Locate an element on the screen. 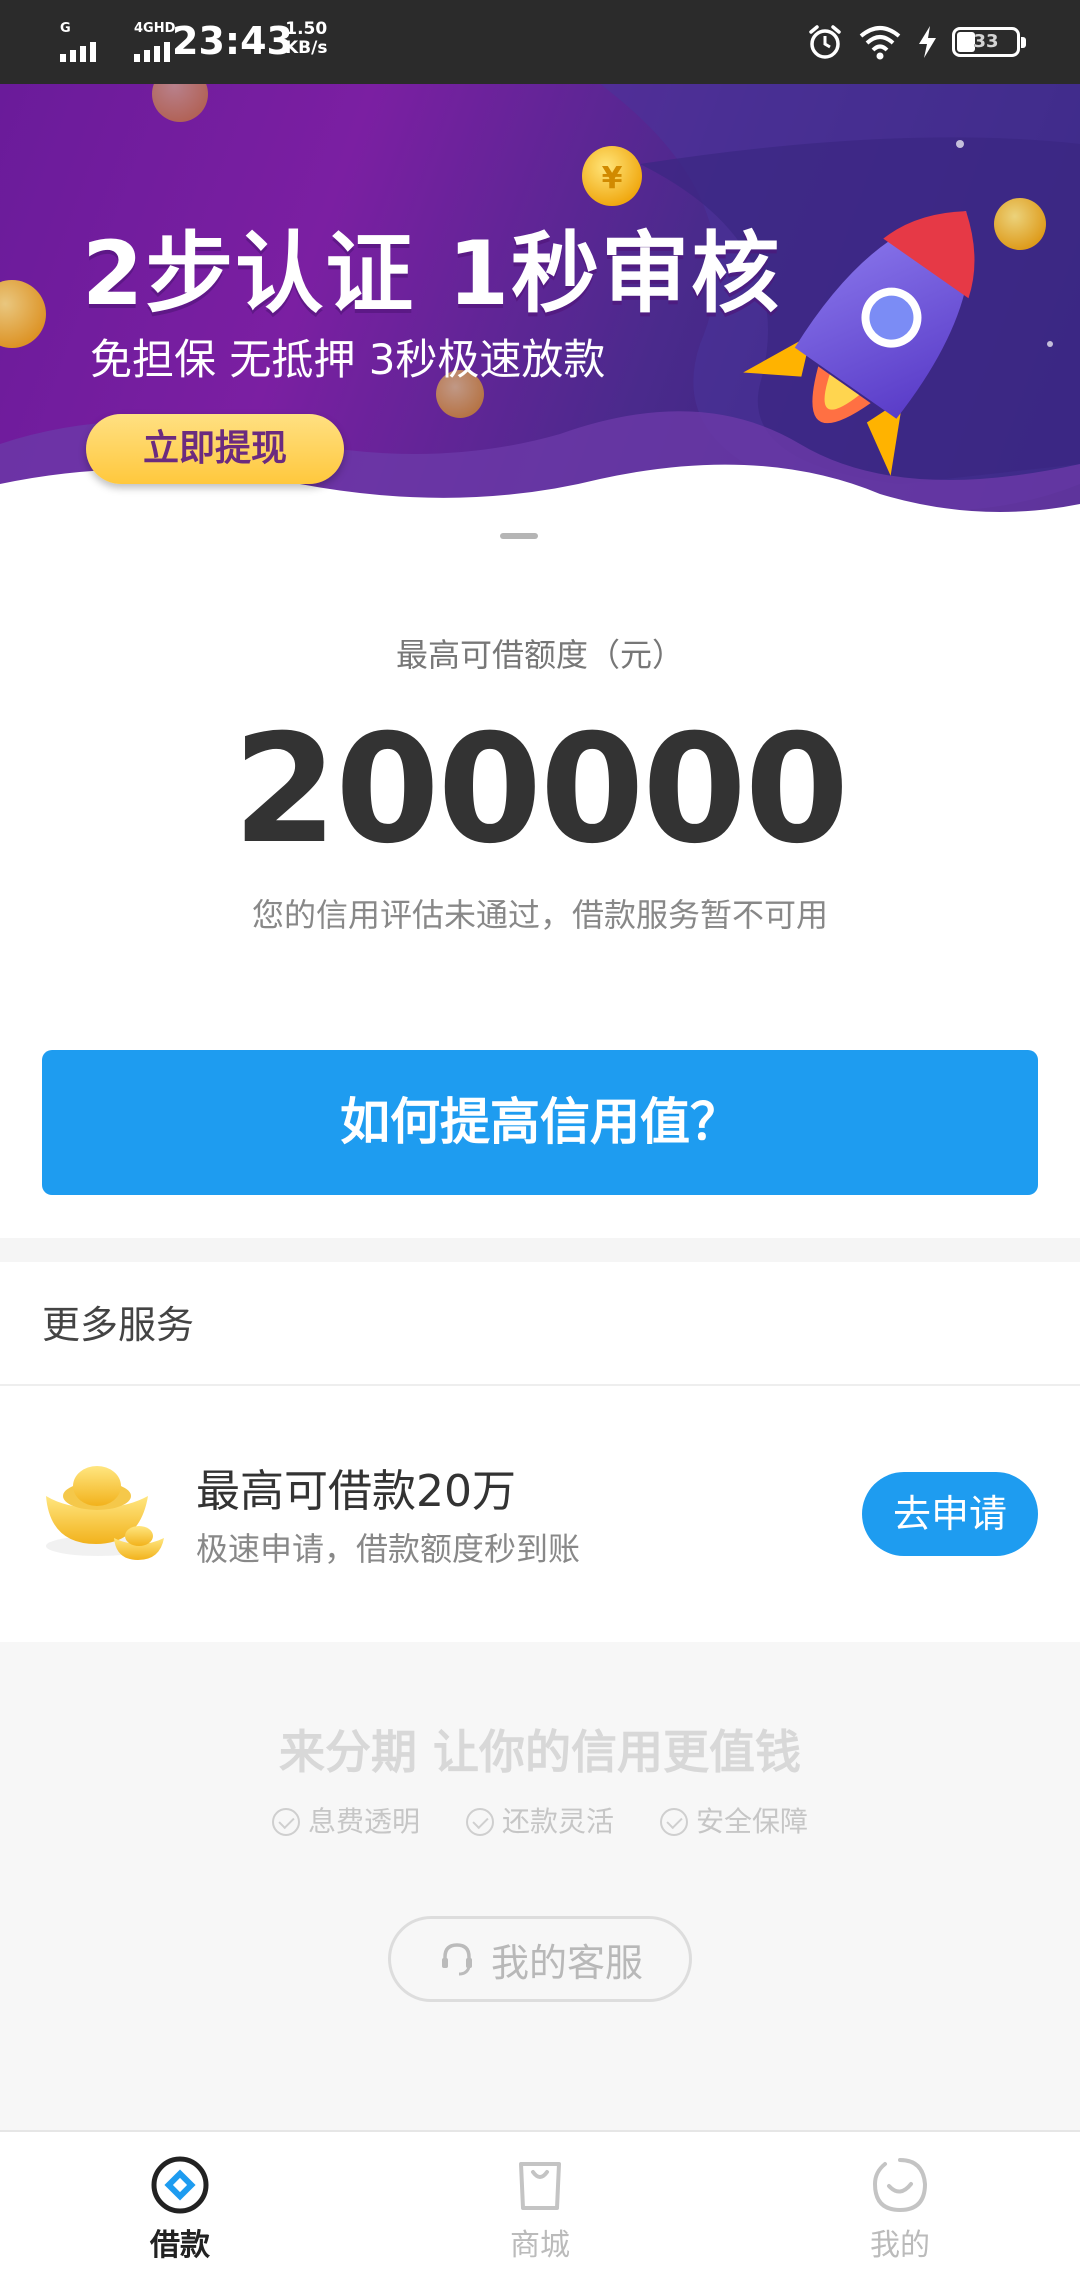 This screenshot has height=2280, width=1080. more-services-title: 更多服务 is located at coordinates (118, 1325).